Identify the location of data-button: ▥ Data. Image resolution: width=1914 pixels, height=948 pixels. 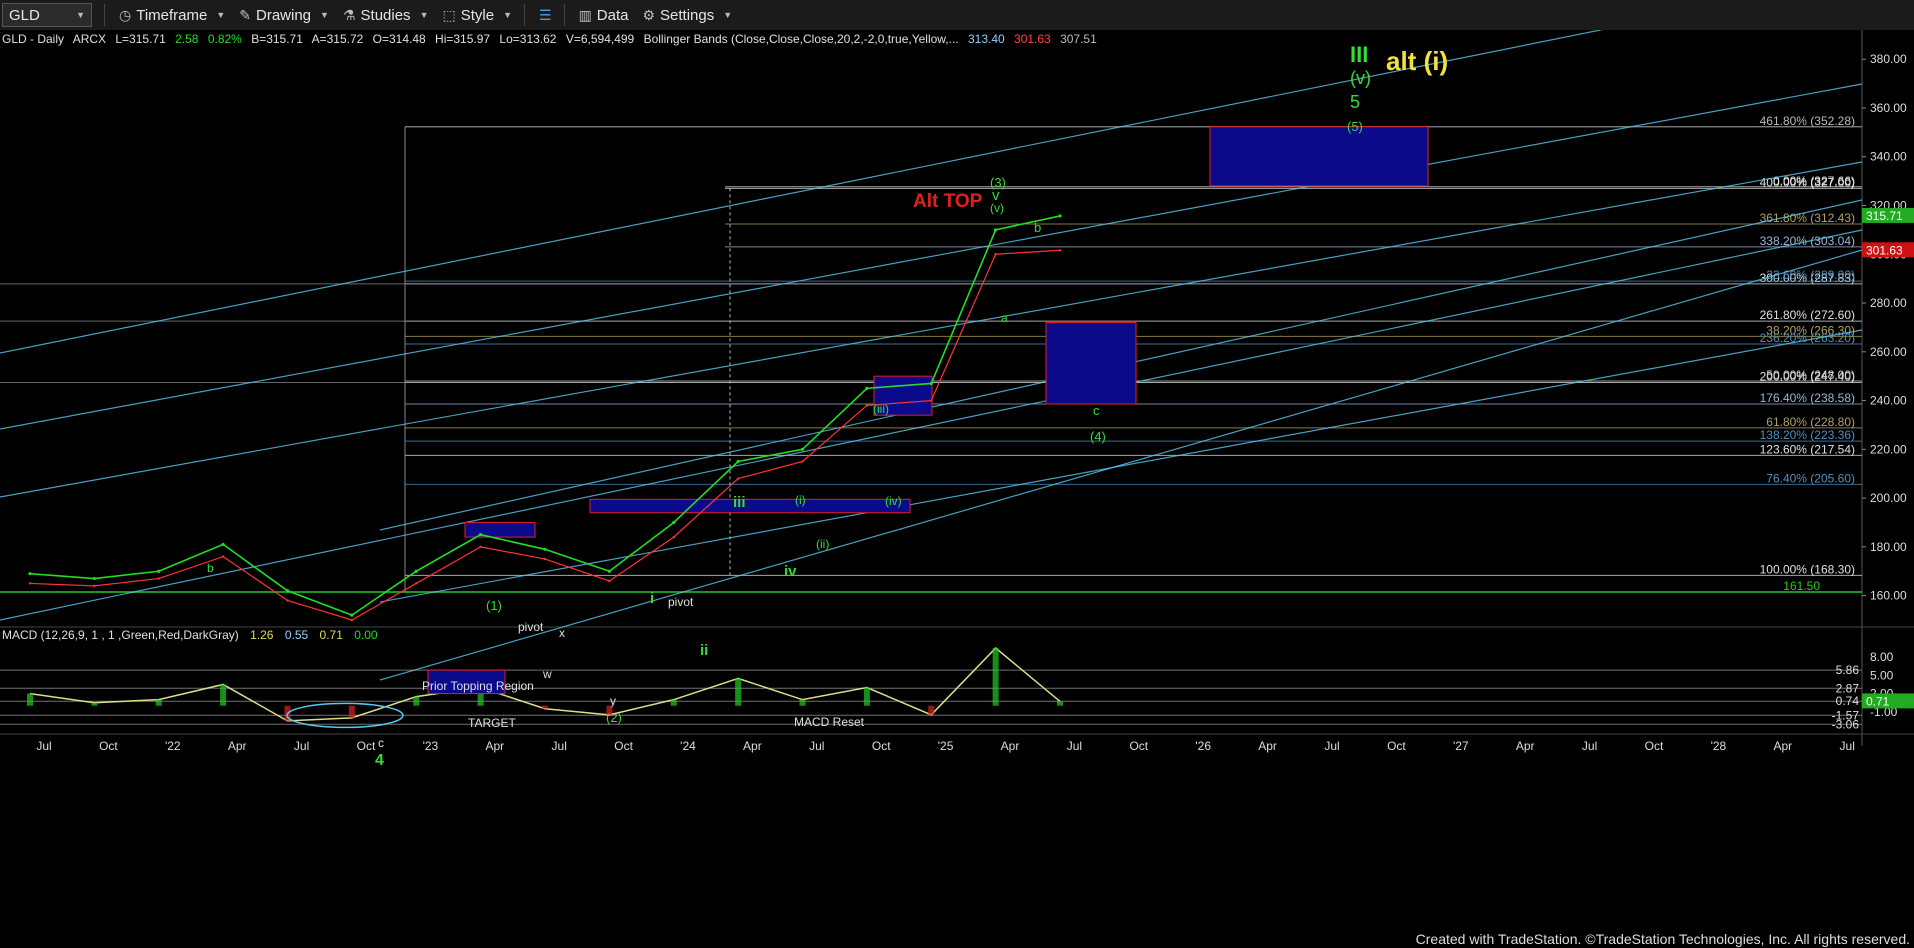
(604, 15).